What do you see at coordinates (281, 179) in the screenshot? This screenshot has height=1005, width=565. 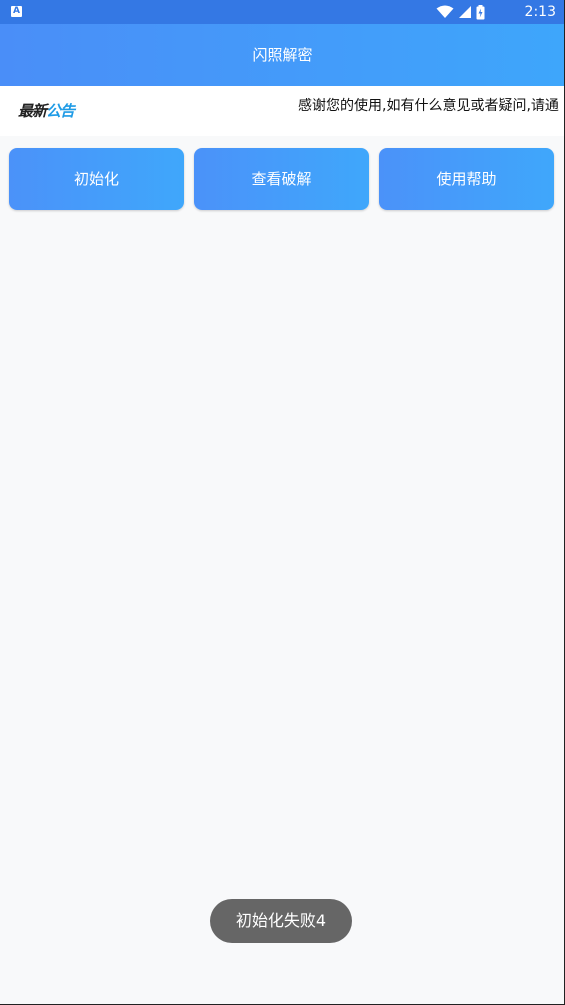 I see `view-crack-button: 查看破解` at bounding box center [281, 179].